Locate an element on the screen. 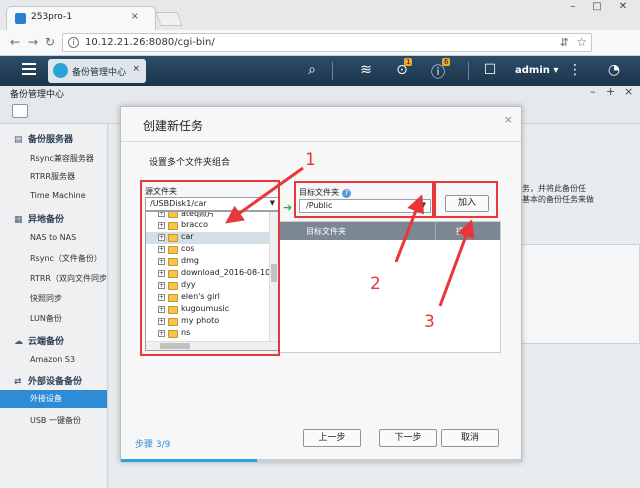 This screenshot has height=488, width=640. server-icon: ▤ is located at coordinates (18, 140).